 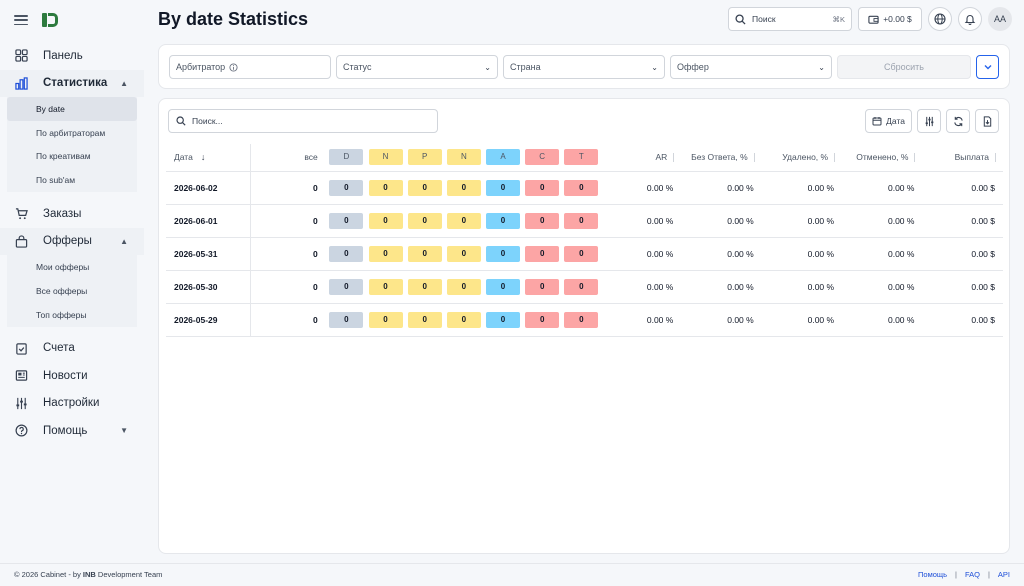 What do you see at coordinates (641, 158) in the screenshot?
I see `column-header-ar: AR` at bounding box center [641, 158].